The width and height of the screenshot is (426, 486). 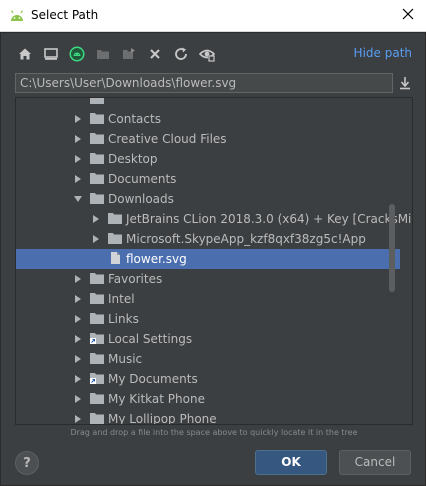 What do you see at coordinates (133, 159) in the screenshot?
I see `tree-row-label: Desktop` at bounding box center [133, 159].